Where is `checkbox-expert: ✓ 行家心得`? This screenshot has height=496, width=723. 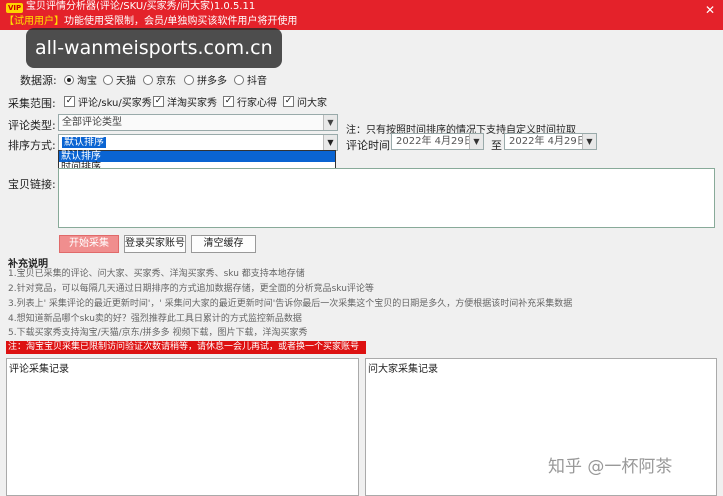
checkbox-expert: ✓ 行家心得 is located at coordinates (250, 101).